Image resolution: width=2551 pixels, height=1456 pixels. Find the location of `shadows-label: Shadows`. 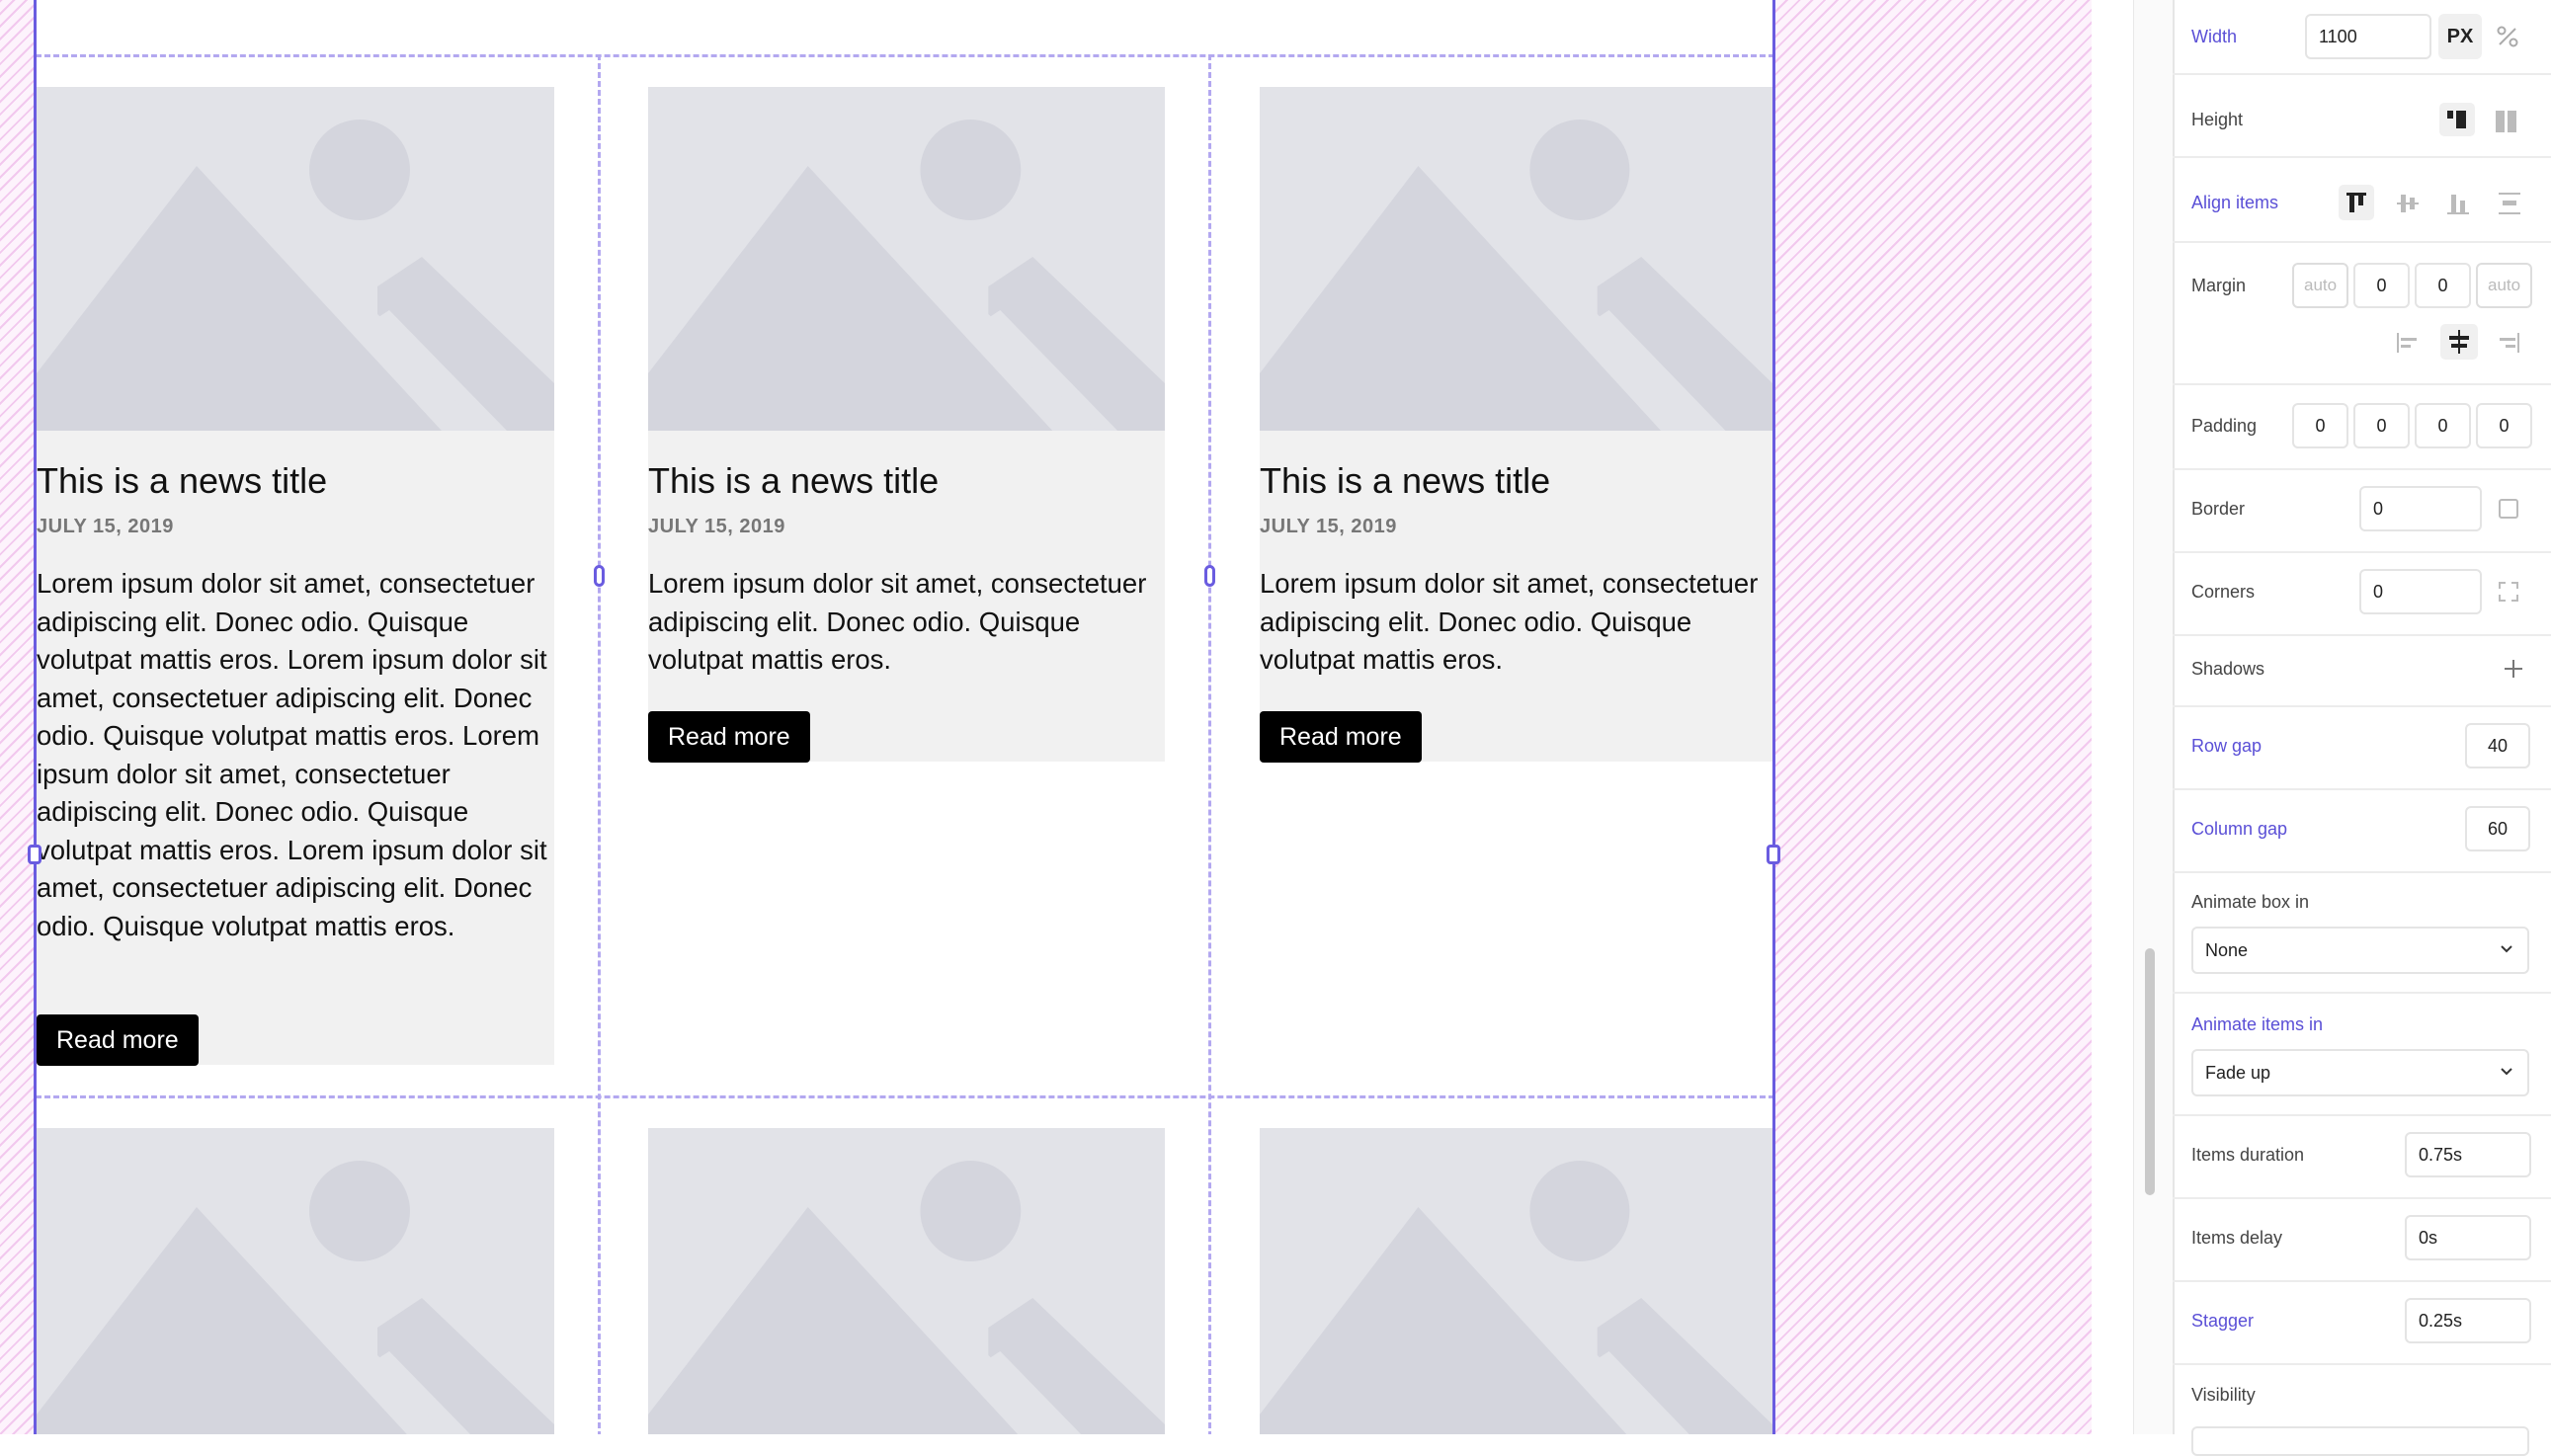

shadows-label: Shadows is located at coordinates (2228, 669).